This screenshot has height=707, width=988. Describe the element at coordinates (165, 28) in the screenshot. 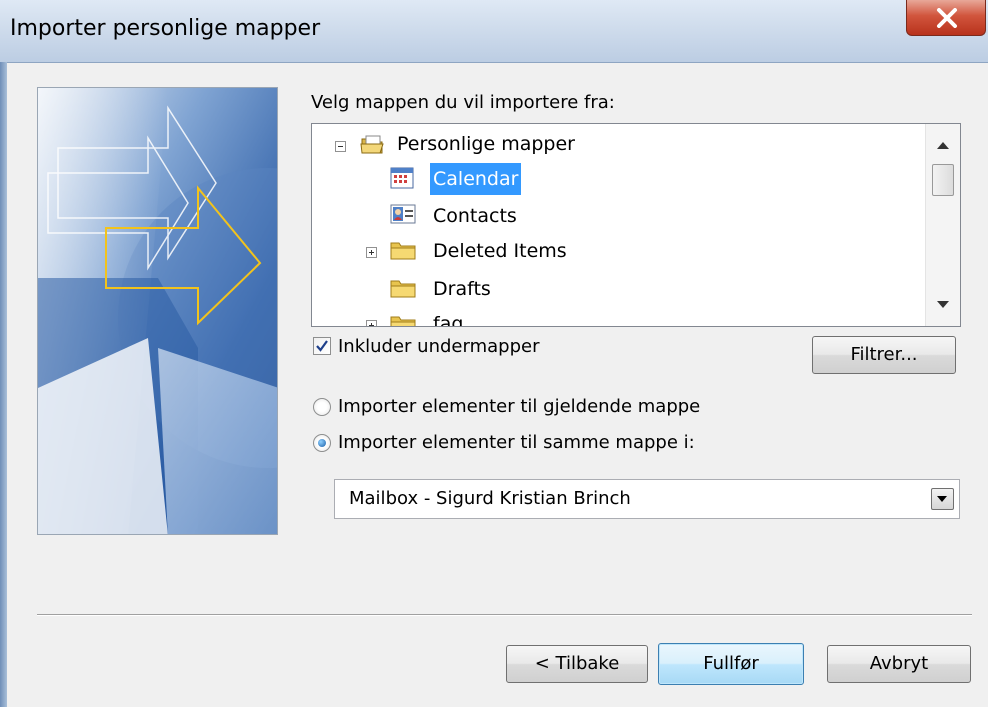

I see `window-title: Importer personlige mapper` at that location.